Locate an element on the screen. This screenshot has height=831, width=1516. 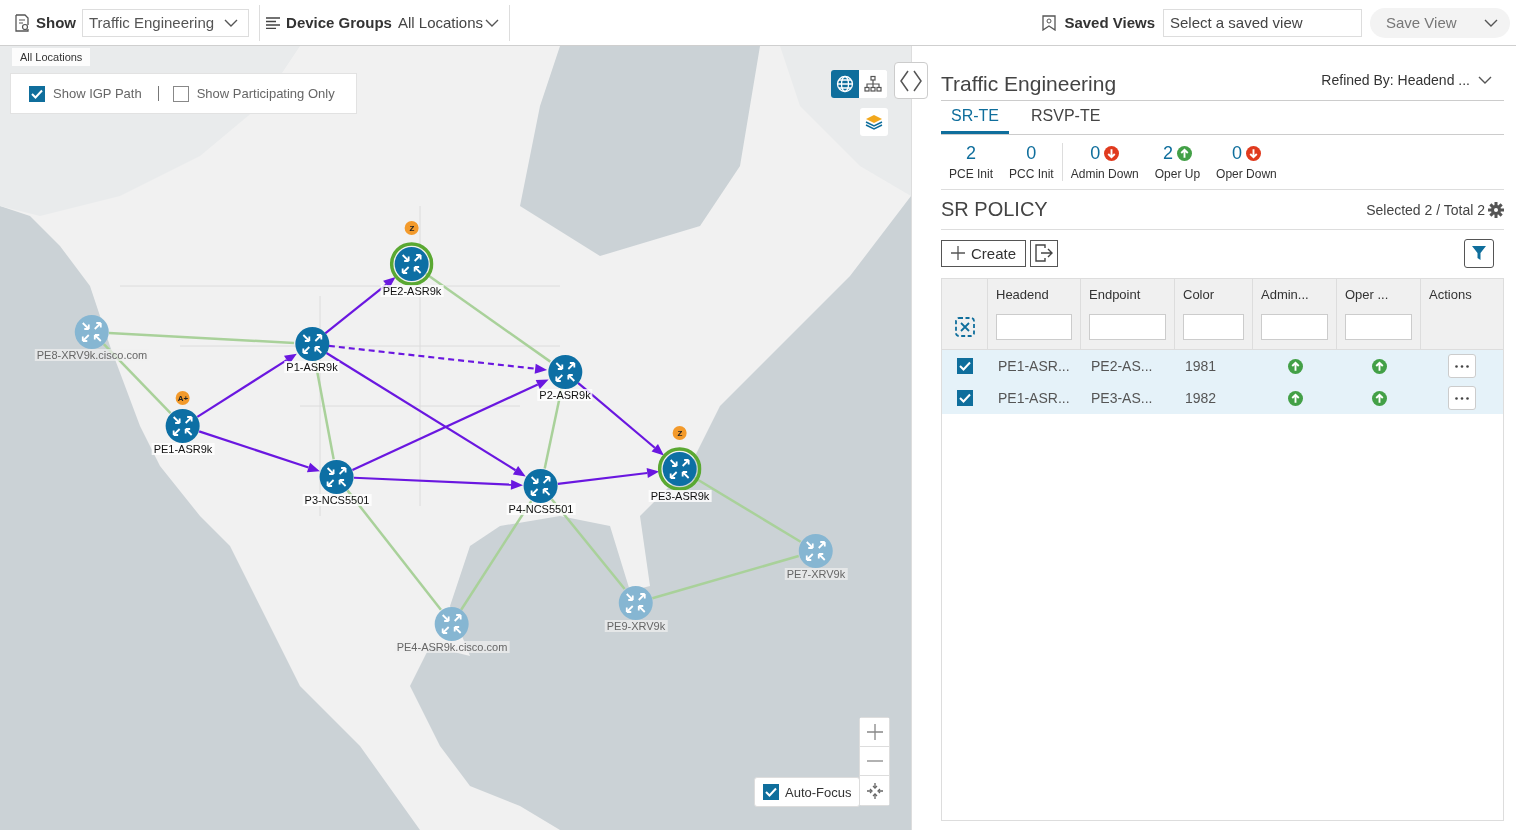
column-header: Endpoint is located at coordinates (1127, 294).